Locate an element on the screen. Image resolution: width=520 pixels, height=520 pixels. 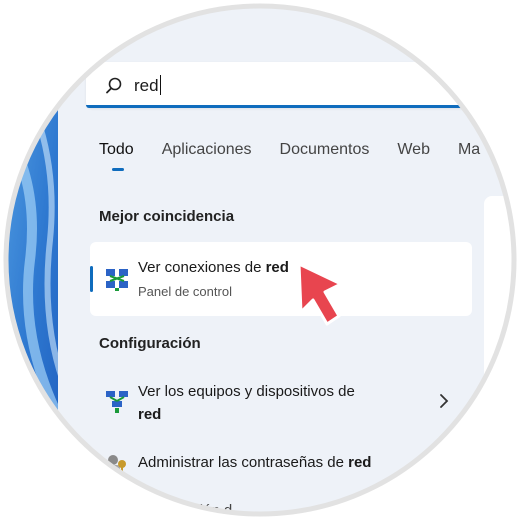
tab-todo: Todo is located at coordinates (116, 150).